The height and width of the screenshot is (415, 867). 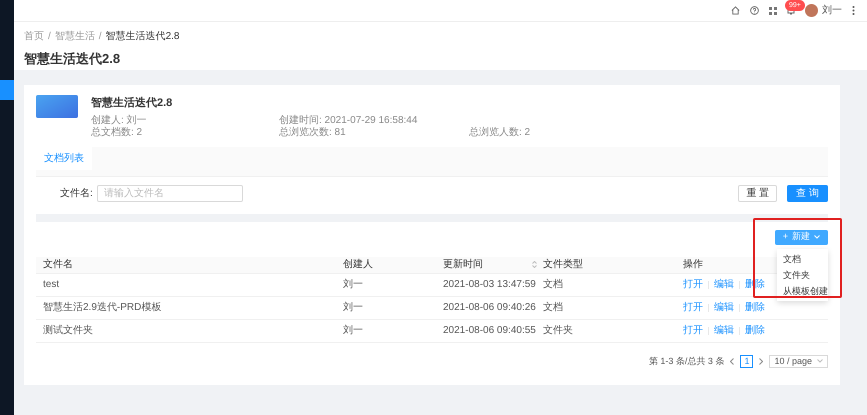 I want to click on breadcrumb-item: 首页, so click(x=34, y=36).